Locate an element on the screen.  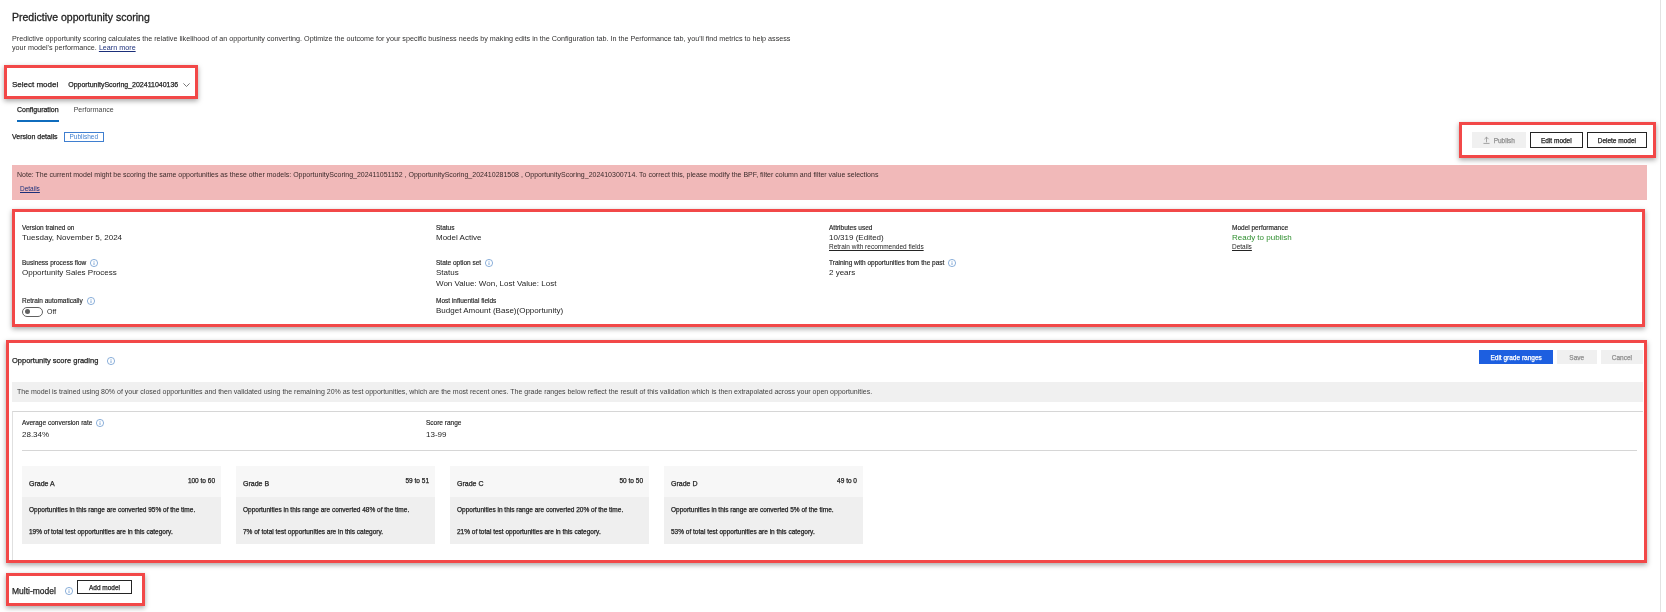
chevron-down-icon is located at coordinates (187, 85).